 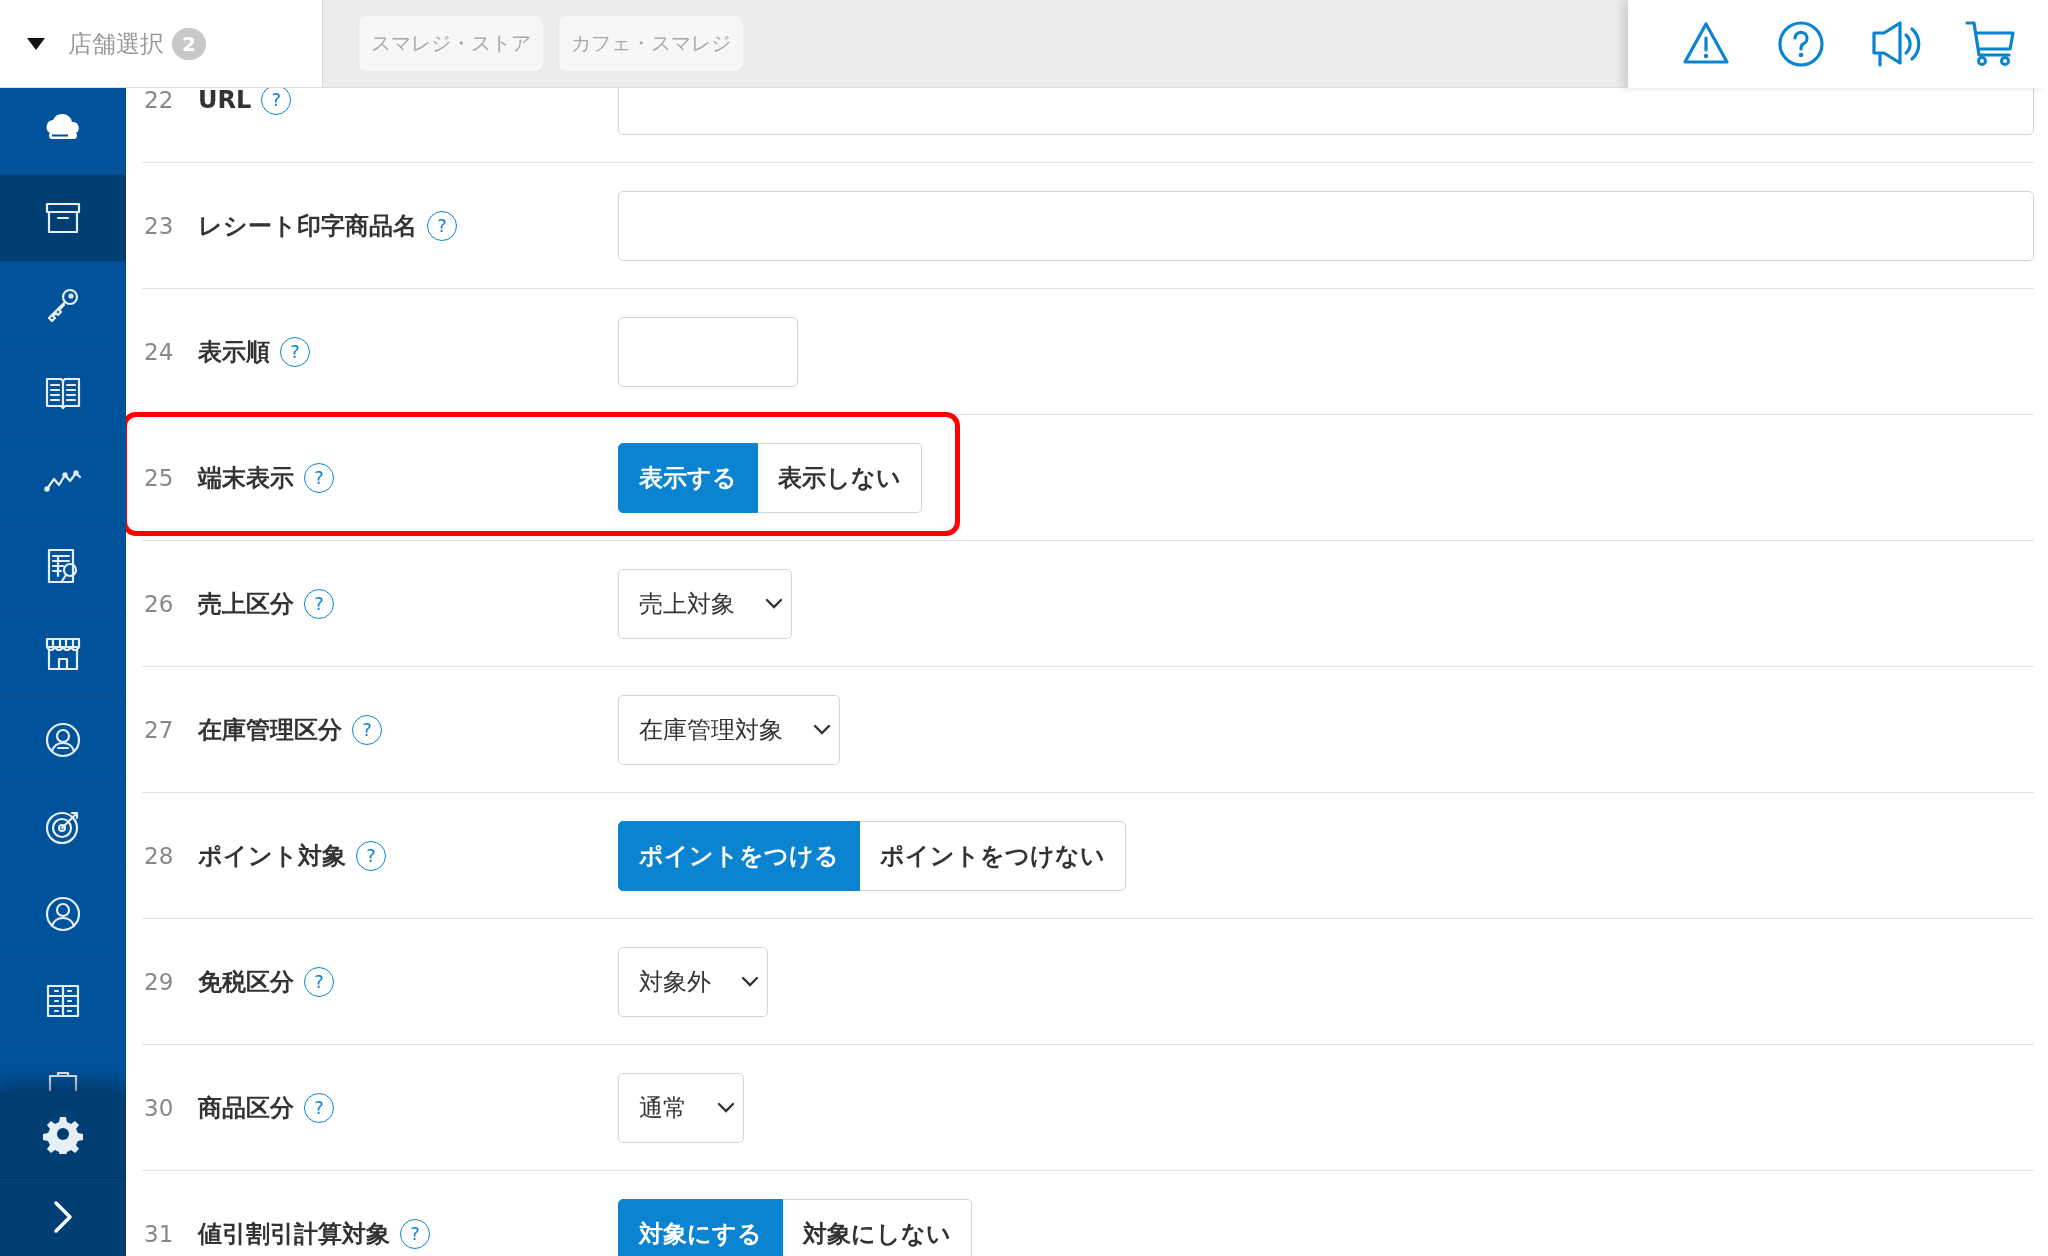 I want to click on store-tag: スマレジ・ストア, so click(x=451, y=43).